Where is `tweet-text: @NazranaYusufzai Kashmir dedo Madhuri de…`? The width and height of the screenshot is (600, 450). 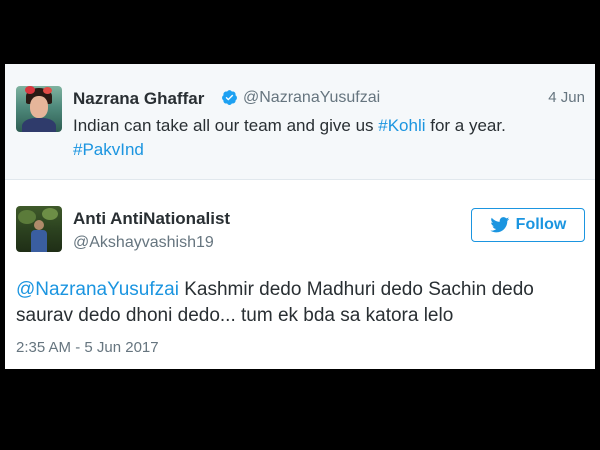
tweet-text: @NazranaYusufzai Kashmir dedo Madhuri de… is located at coordinates (301, 303).